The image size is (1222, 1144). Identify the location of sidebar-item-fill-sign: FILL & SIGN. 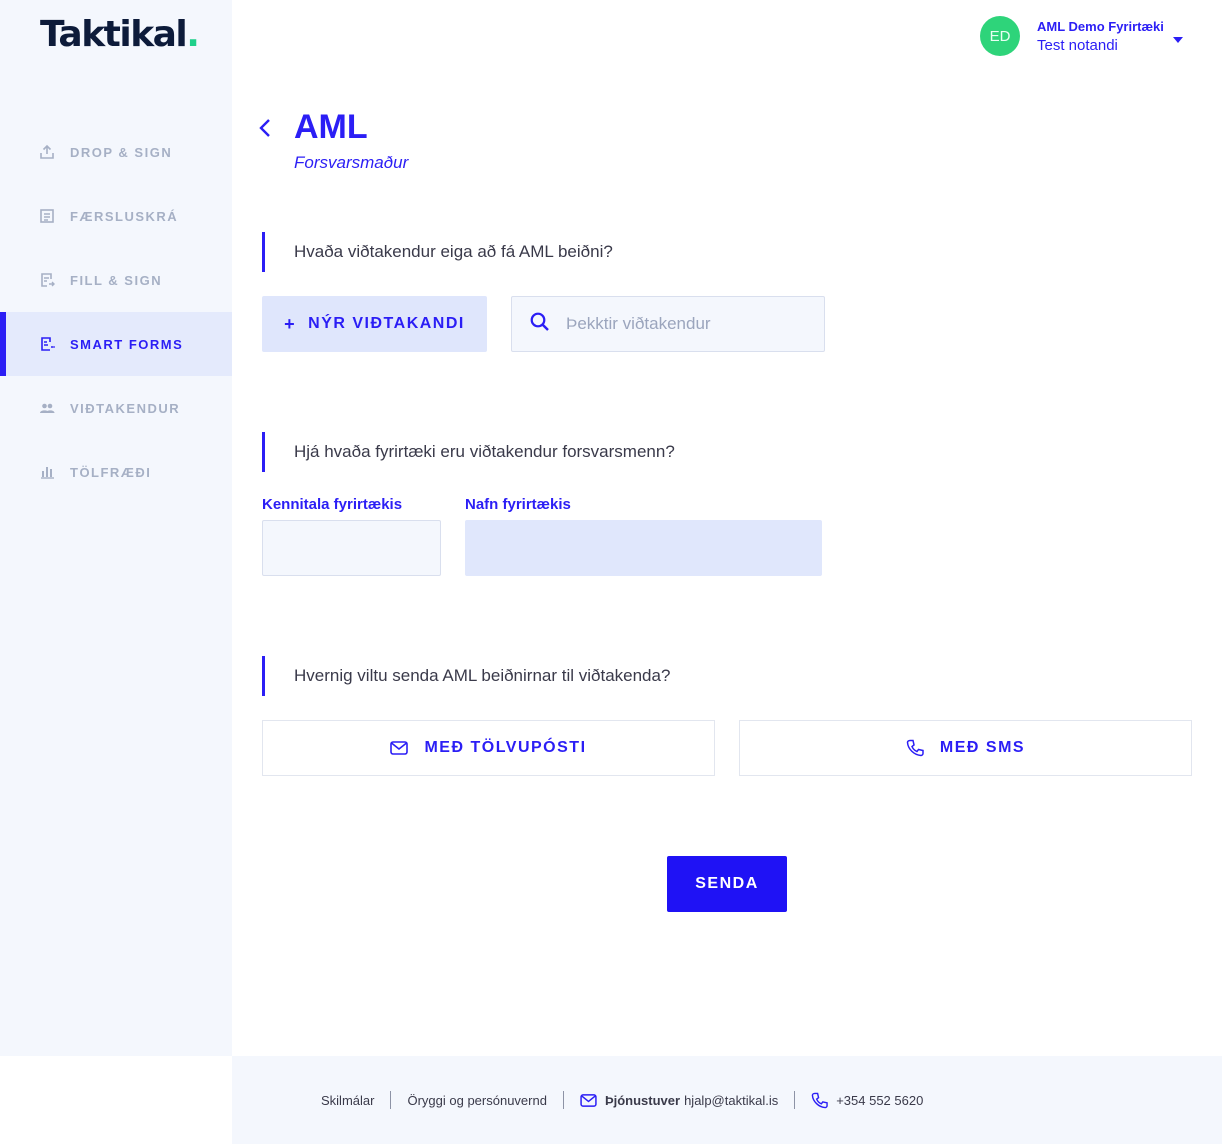
(116, 280).